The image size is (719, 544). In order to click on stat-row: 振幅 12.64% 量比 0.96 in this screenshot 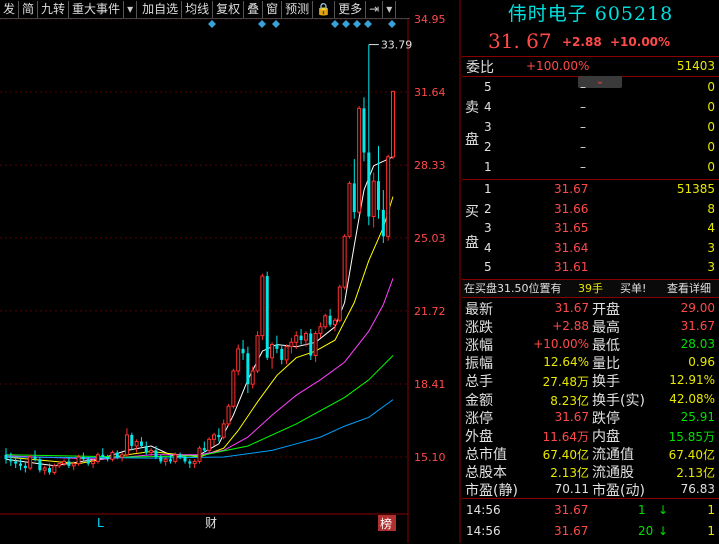, I will do `click(590, 362)`.